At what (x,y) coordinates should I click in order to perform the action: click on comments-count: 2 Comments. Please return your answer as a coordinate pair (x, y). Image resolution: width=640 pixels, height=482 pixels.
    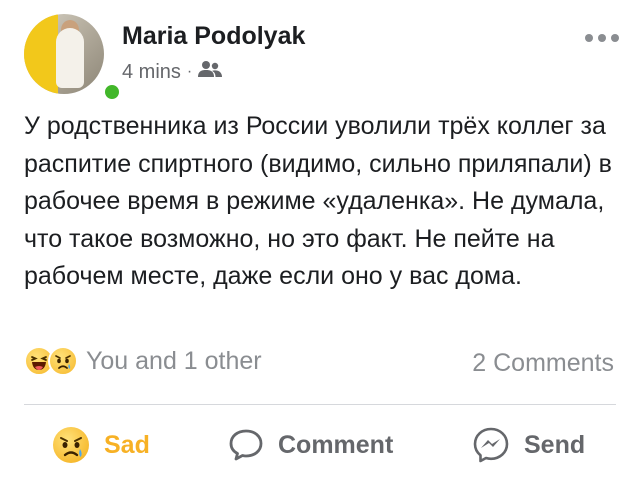
    Looking at the image, I should click on (543, 363).